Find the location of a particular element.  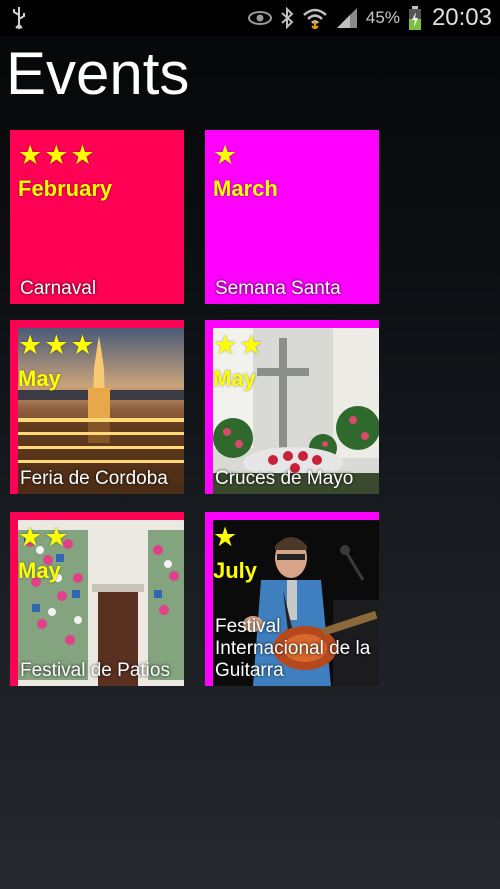

event-name: Festival Internacional de la Guitarra is located at coordinates (293, 648).